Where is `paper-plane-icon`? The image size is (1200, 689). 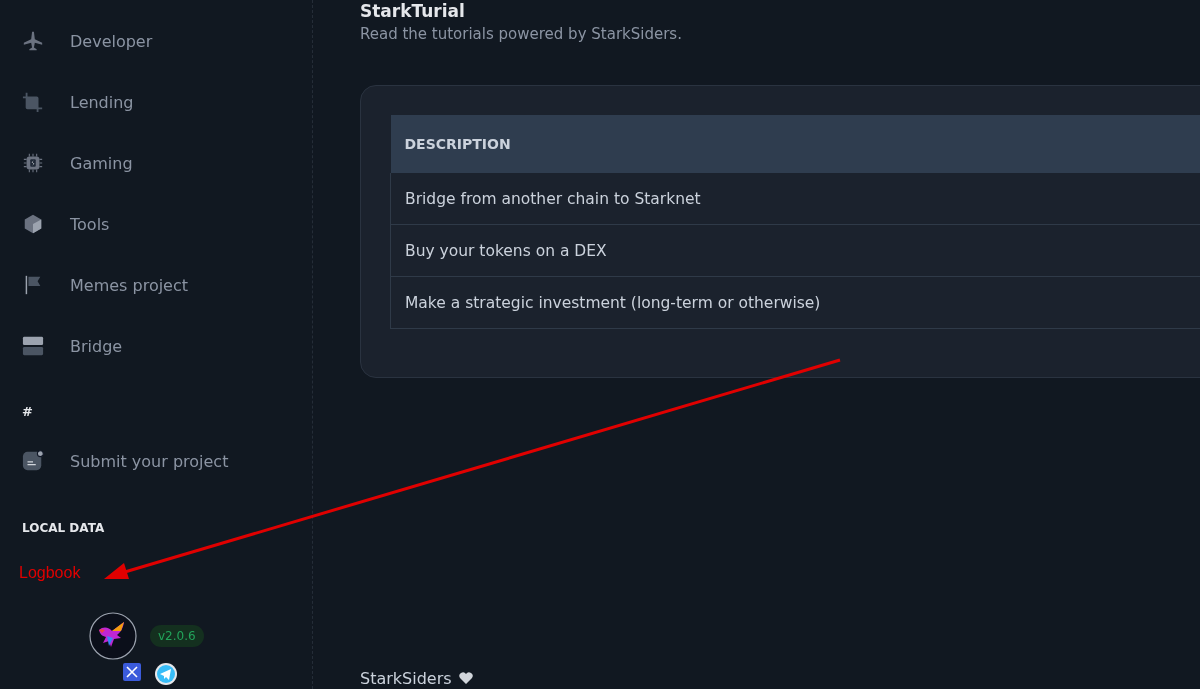 paper-plane-icon is located at coordinates (166, 674).